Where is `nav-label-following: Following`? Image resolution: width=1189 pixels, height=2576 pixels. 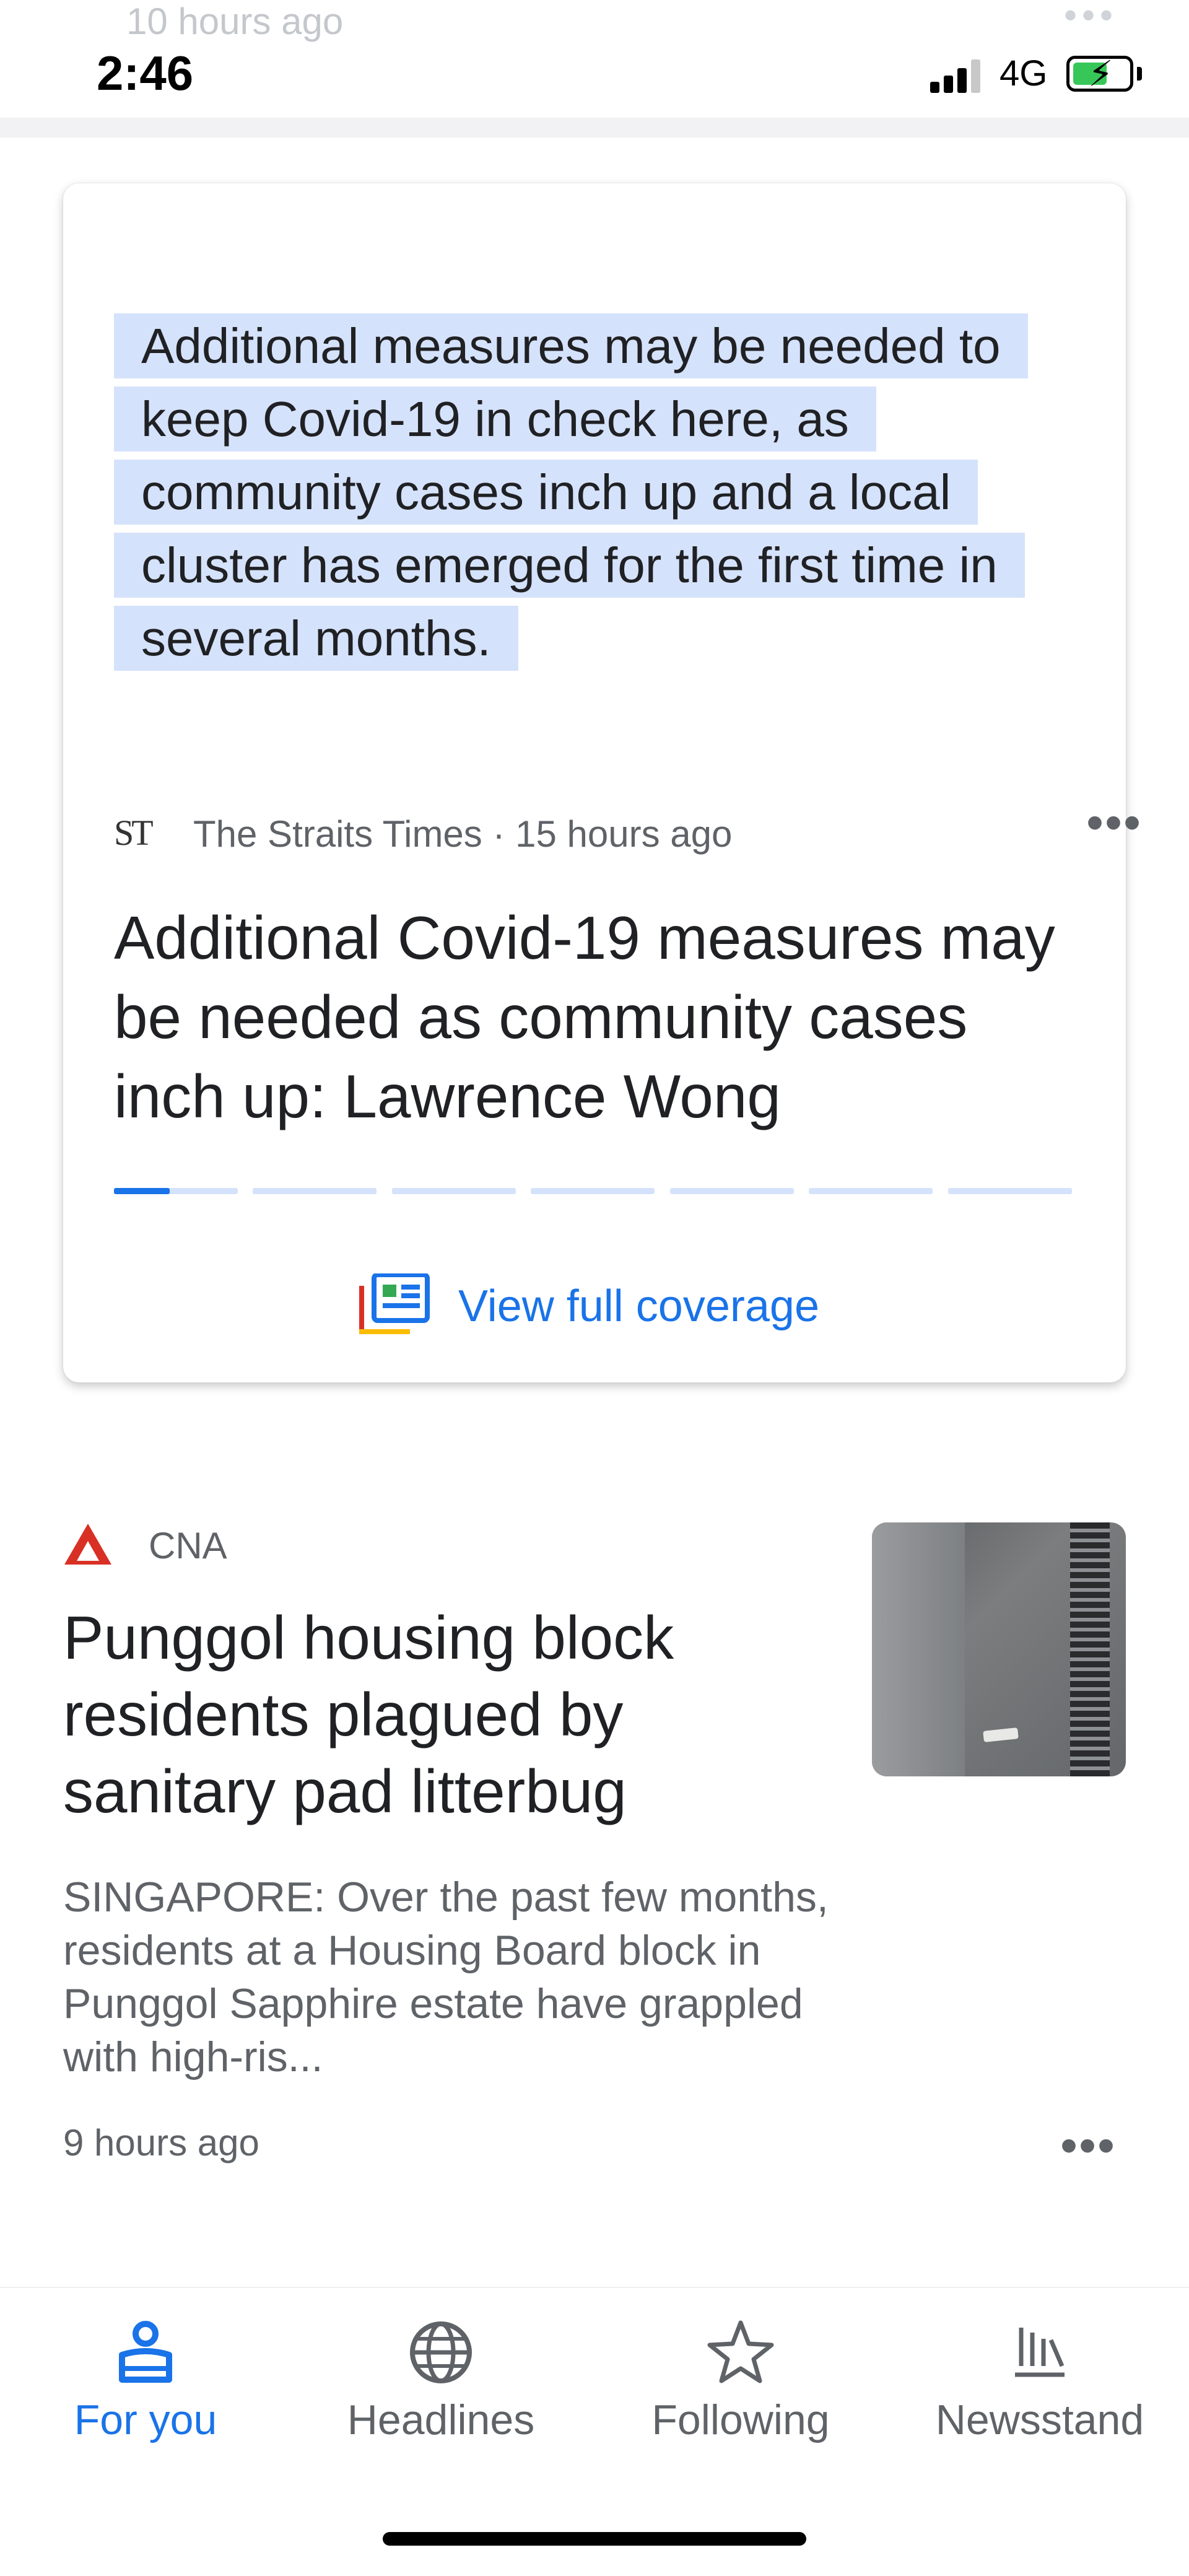
nav-label-following: Following is located at coordinates (740, 2419).